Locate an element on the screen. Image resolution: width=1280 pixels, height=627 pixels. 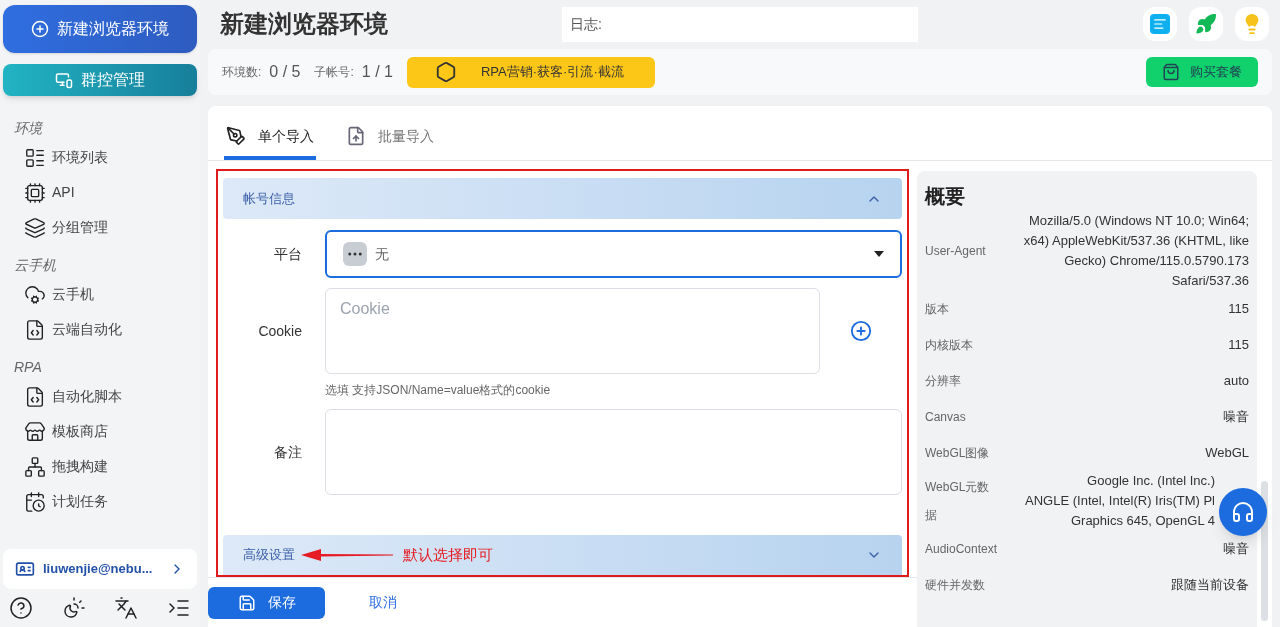
section-heading: 云手机 is located at coordinates (35, 265).